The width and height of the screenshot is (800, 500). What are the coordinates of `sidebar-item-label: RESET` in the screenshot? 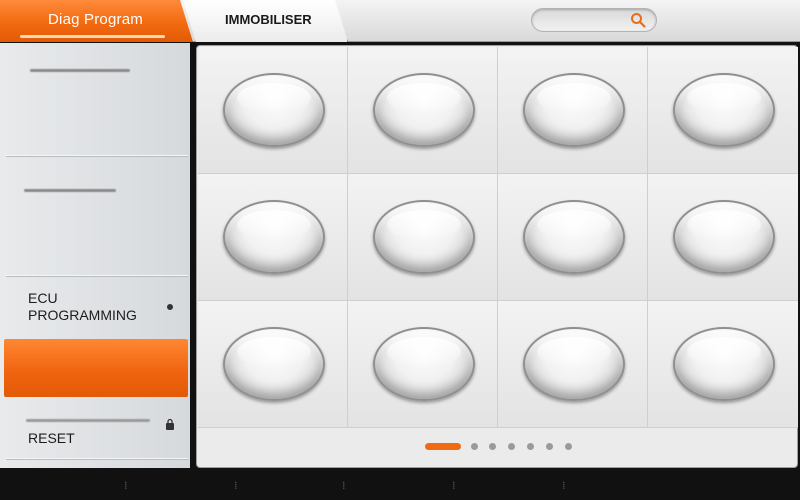 It's located at (51, 438).